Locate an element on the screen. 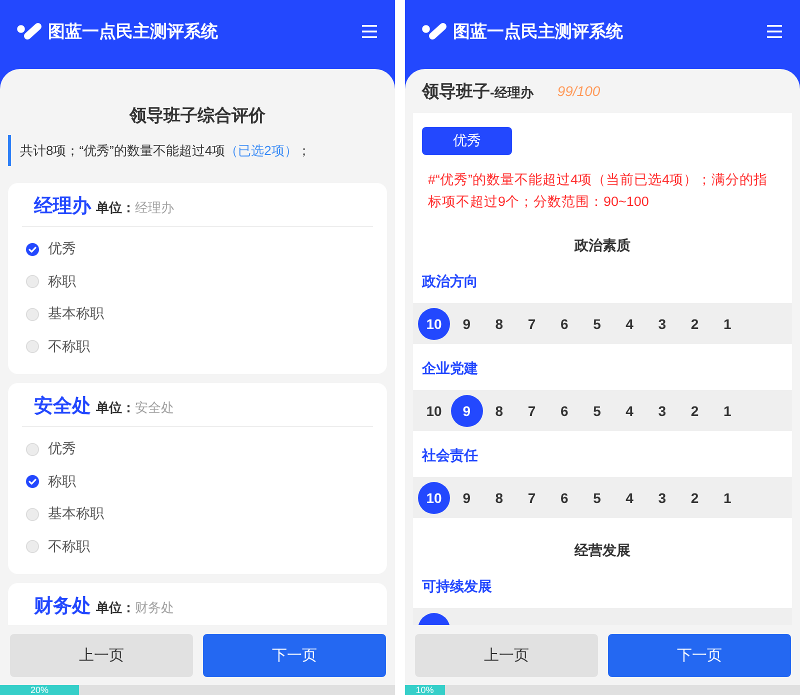  unit-name: 财务处 is located at coordinates (62, 607).